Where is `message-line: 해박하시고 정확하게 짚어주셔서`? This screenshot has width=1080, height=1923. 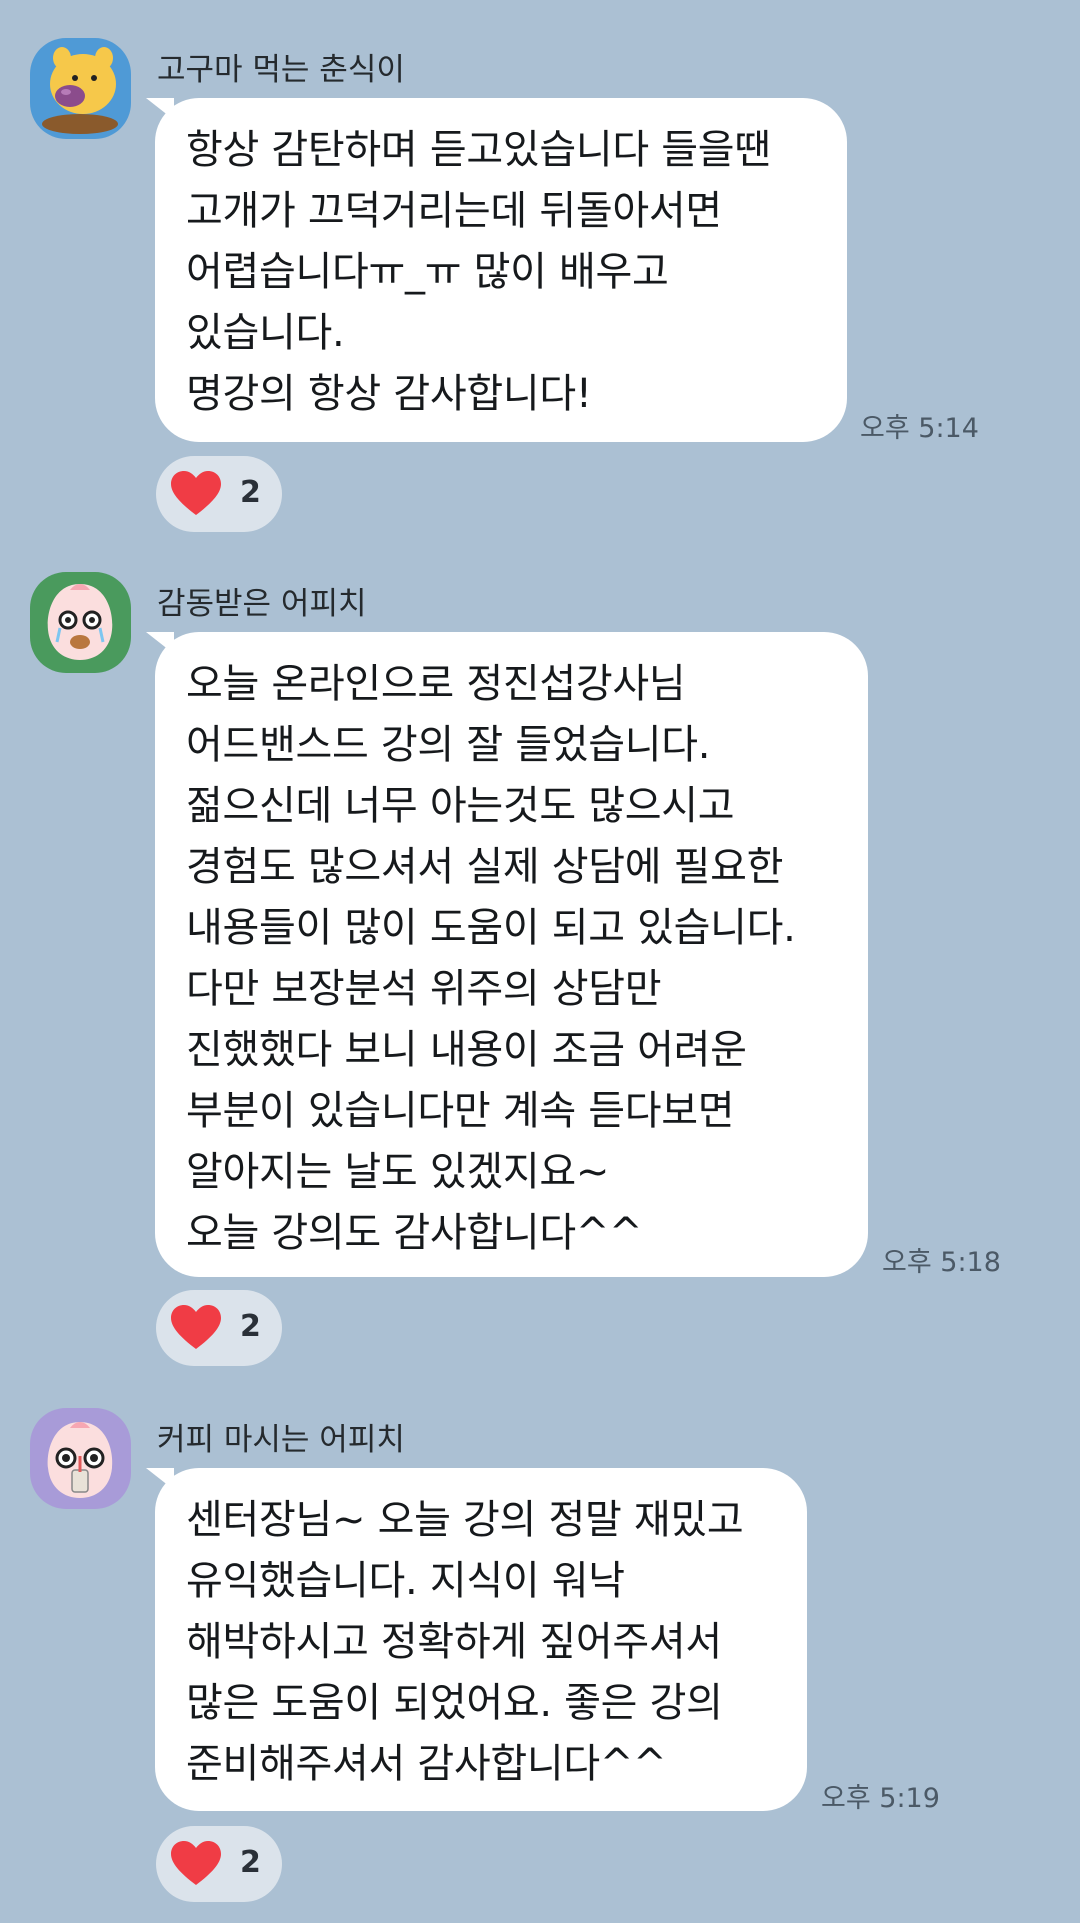
message-line: 해박하시고 정확하게 짚어주셔서 is located at coordinates (454, 1642).